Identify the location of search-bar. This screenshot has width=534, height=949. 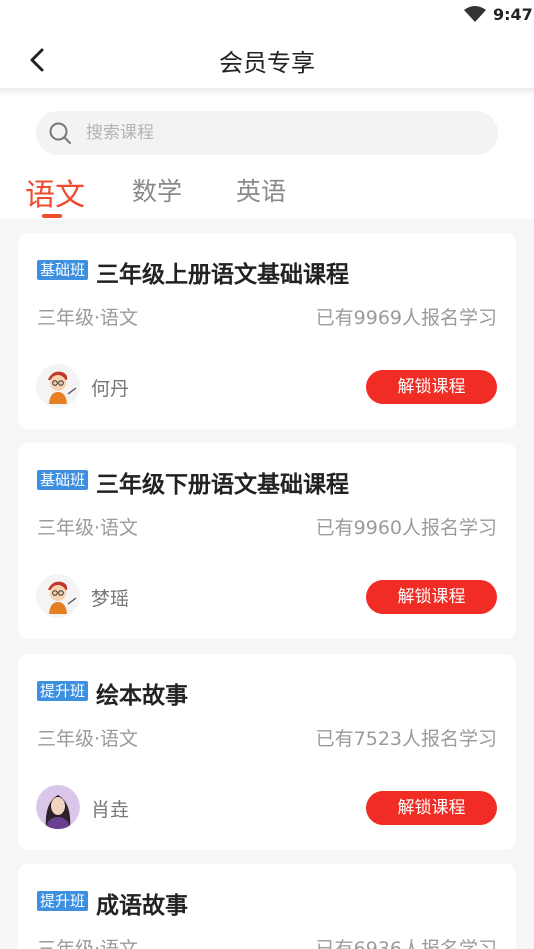
(267, 133).